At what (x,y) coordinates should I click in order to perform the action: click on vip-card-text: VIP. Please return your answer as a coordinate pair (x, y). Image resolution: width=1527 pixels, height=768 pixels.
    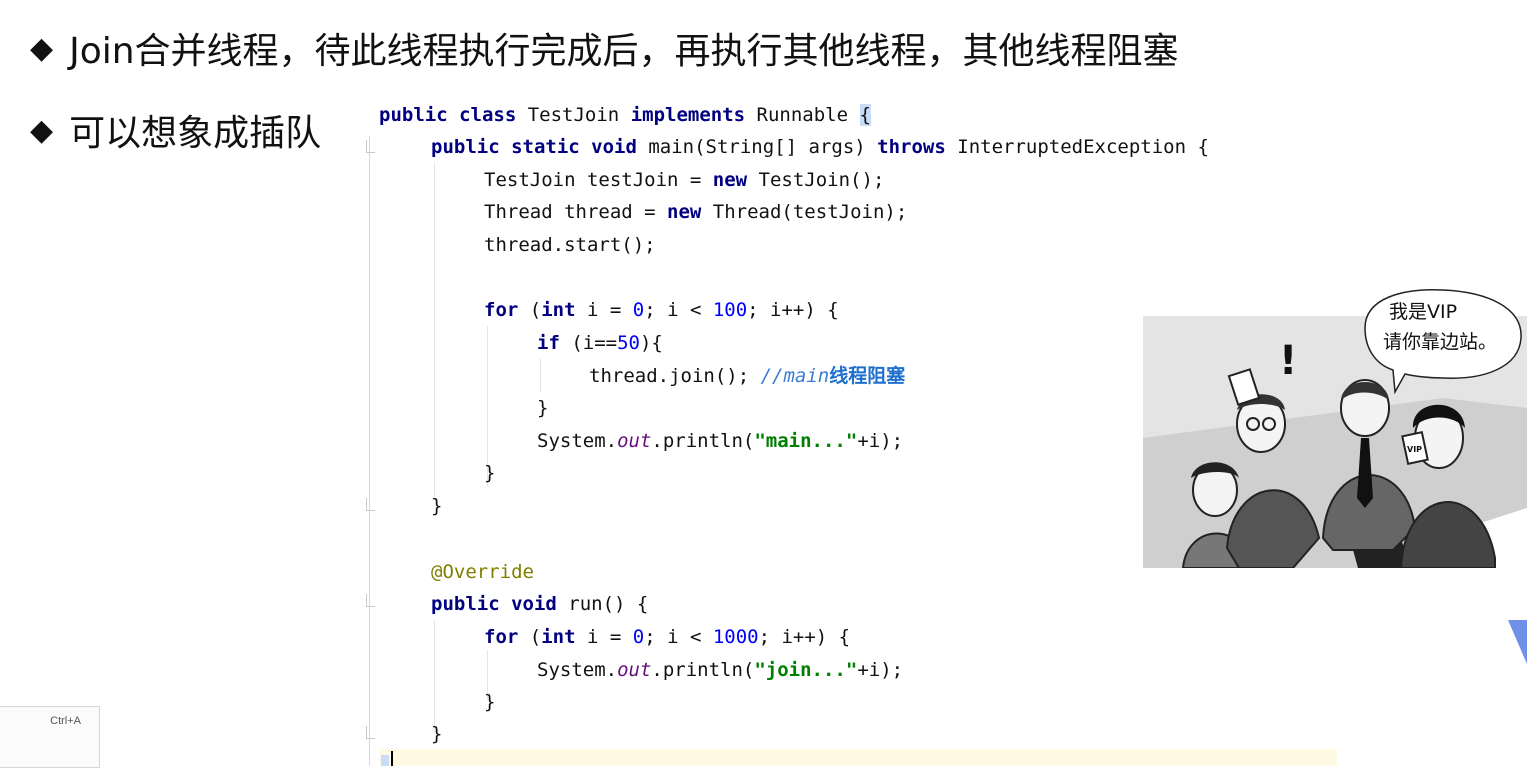
    Looking at the image, I should click on (1414, 449).